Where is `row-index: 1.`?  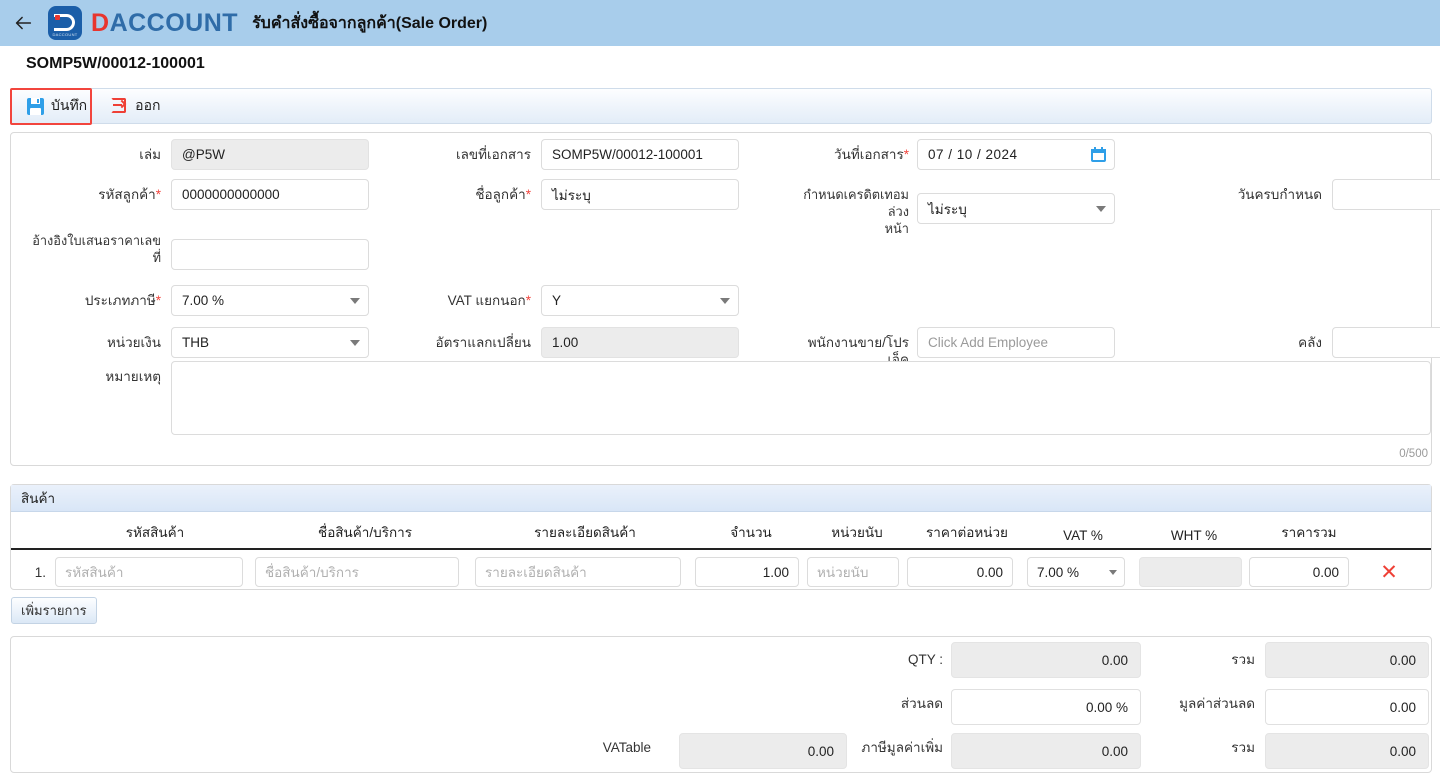 row-index: 1. is located at coordinates (40, 572).